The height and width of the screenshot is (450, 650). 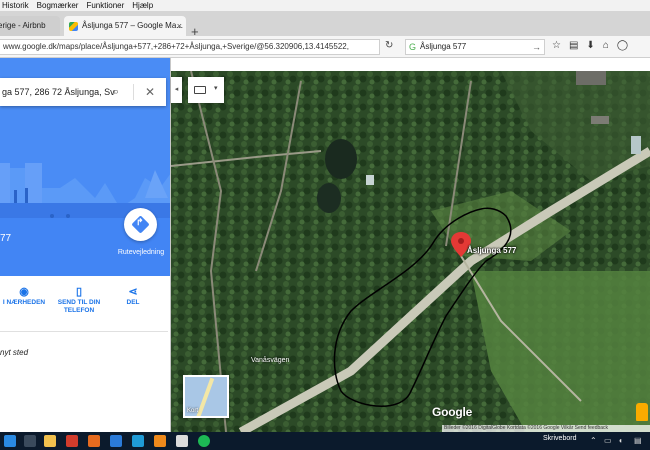 What do you see at coordinates (325, 441) in the screenshot?
I see `windows-taskbar: Skrivebord ⌃ ▭ ◖ ▤` at bounding box center [325, 441].